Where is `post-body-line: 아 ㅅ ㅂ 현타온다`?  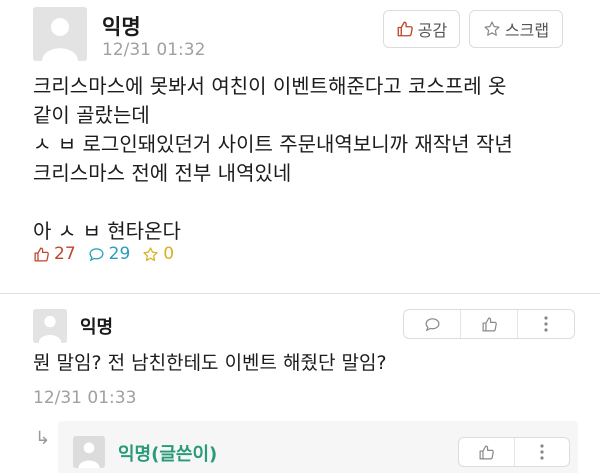 post-body-line: 아 ㅅ ㅂ 현타온다 is located at coordinates (107, 231).